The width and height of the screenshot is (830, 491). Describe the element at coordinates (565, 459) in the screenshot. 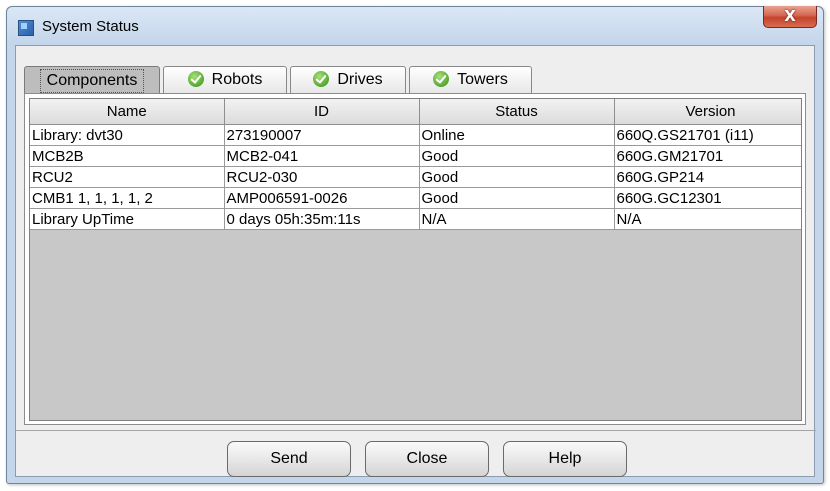

I see `help-button: Help` at that location.